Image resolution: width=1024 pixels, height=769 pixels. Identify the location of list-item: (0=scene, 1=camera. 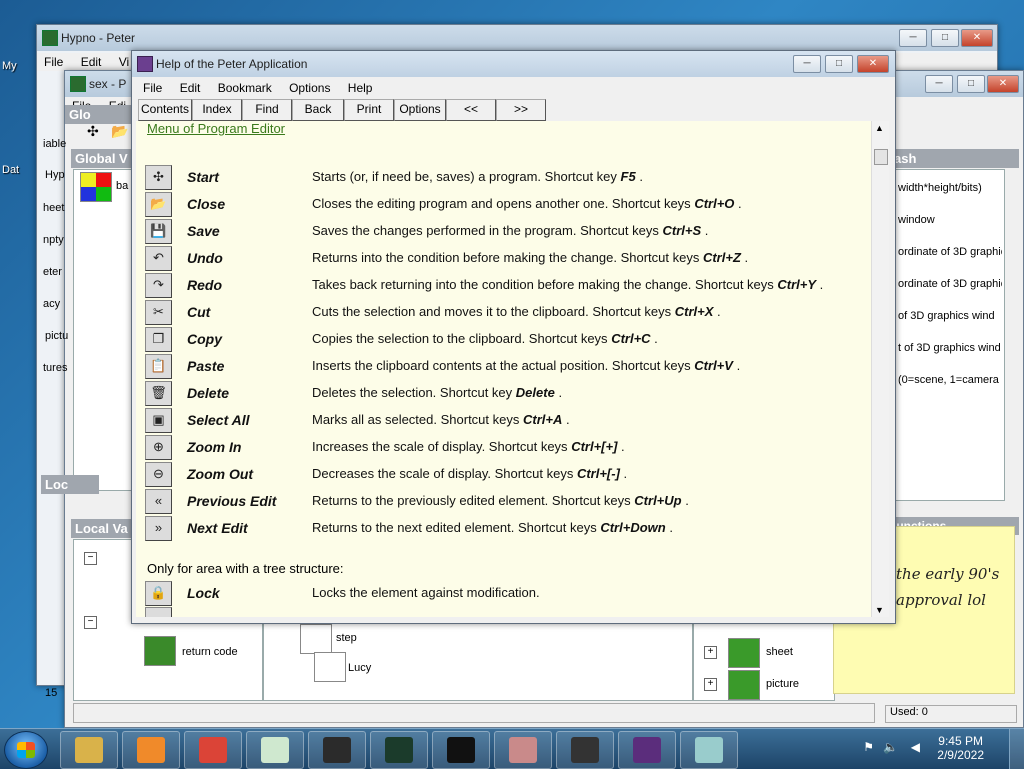
(950, 380).